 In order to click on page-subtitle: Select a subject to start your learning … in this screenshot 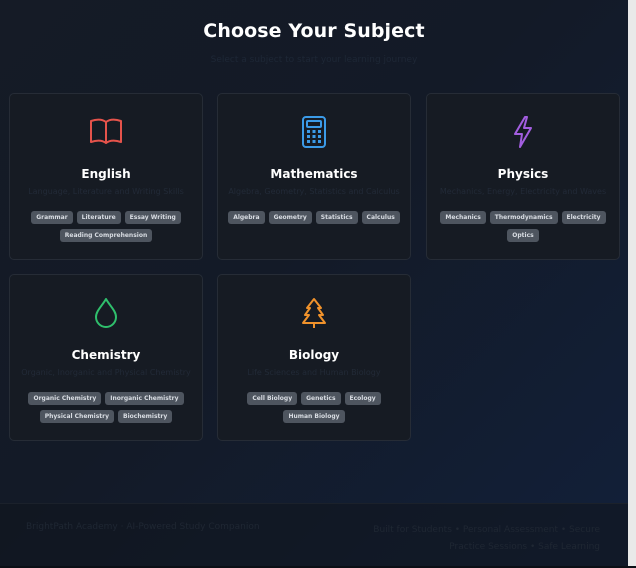, I will do `click(314, 60)`.